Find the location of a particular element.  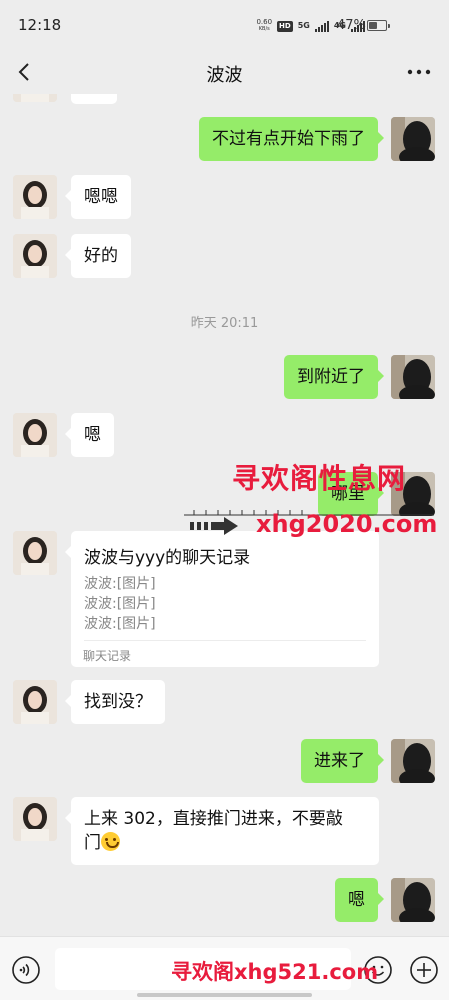

message-bubble-self: 进来了 is located at coordinates (342, 761).